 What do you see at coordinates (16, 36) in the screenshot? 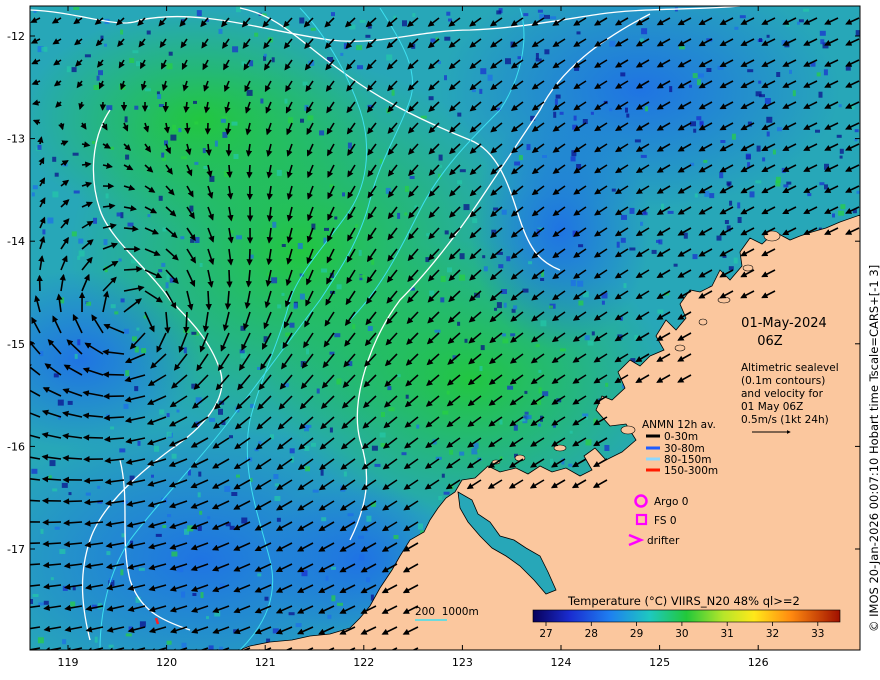
I see `y-tick-label: -12` at bounding box center [16, 36].